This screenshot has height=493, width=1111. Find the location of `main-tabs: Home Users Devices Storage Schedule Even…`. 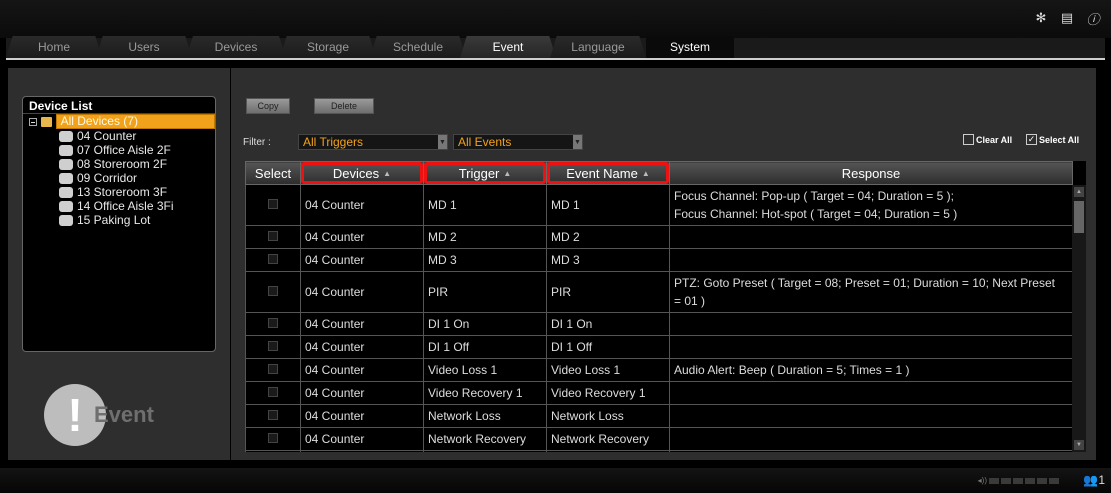

main-tabs: Home Users Devices Storage Schedule Even… is located at coordinates (555, 48).